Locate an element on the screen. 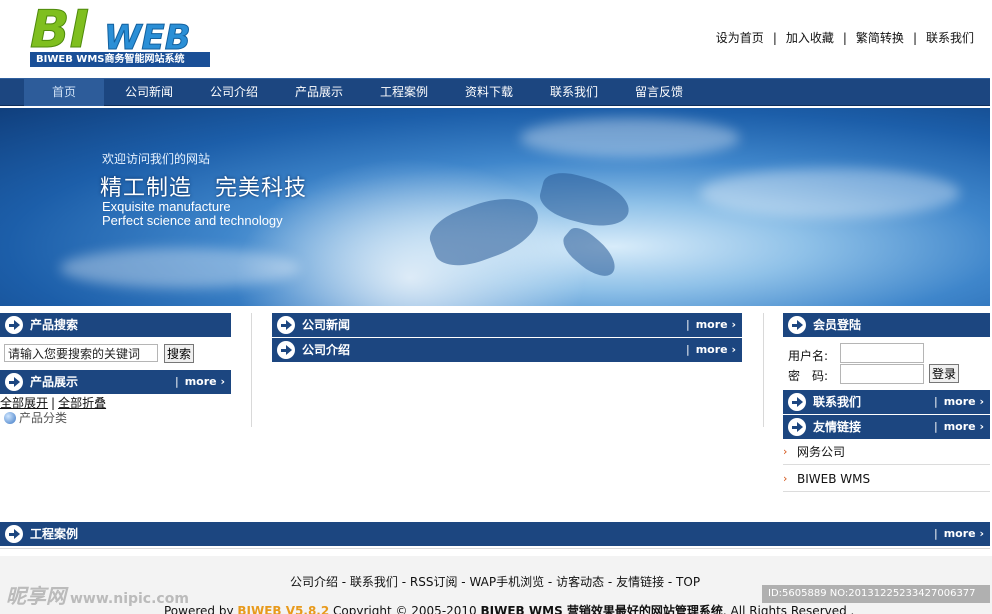 Image resolution: width=992 pixels, height=614 pixels. watermark-text: 昵享网 is located at coordinates (36, 596).